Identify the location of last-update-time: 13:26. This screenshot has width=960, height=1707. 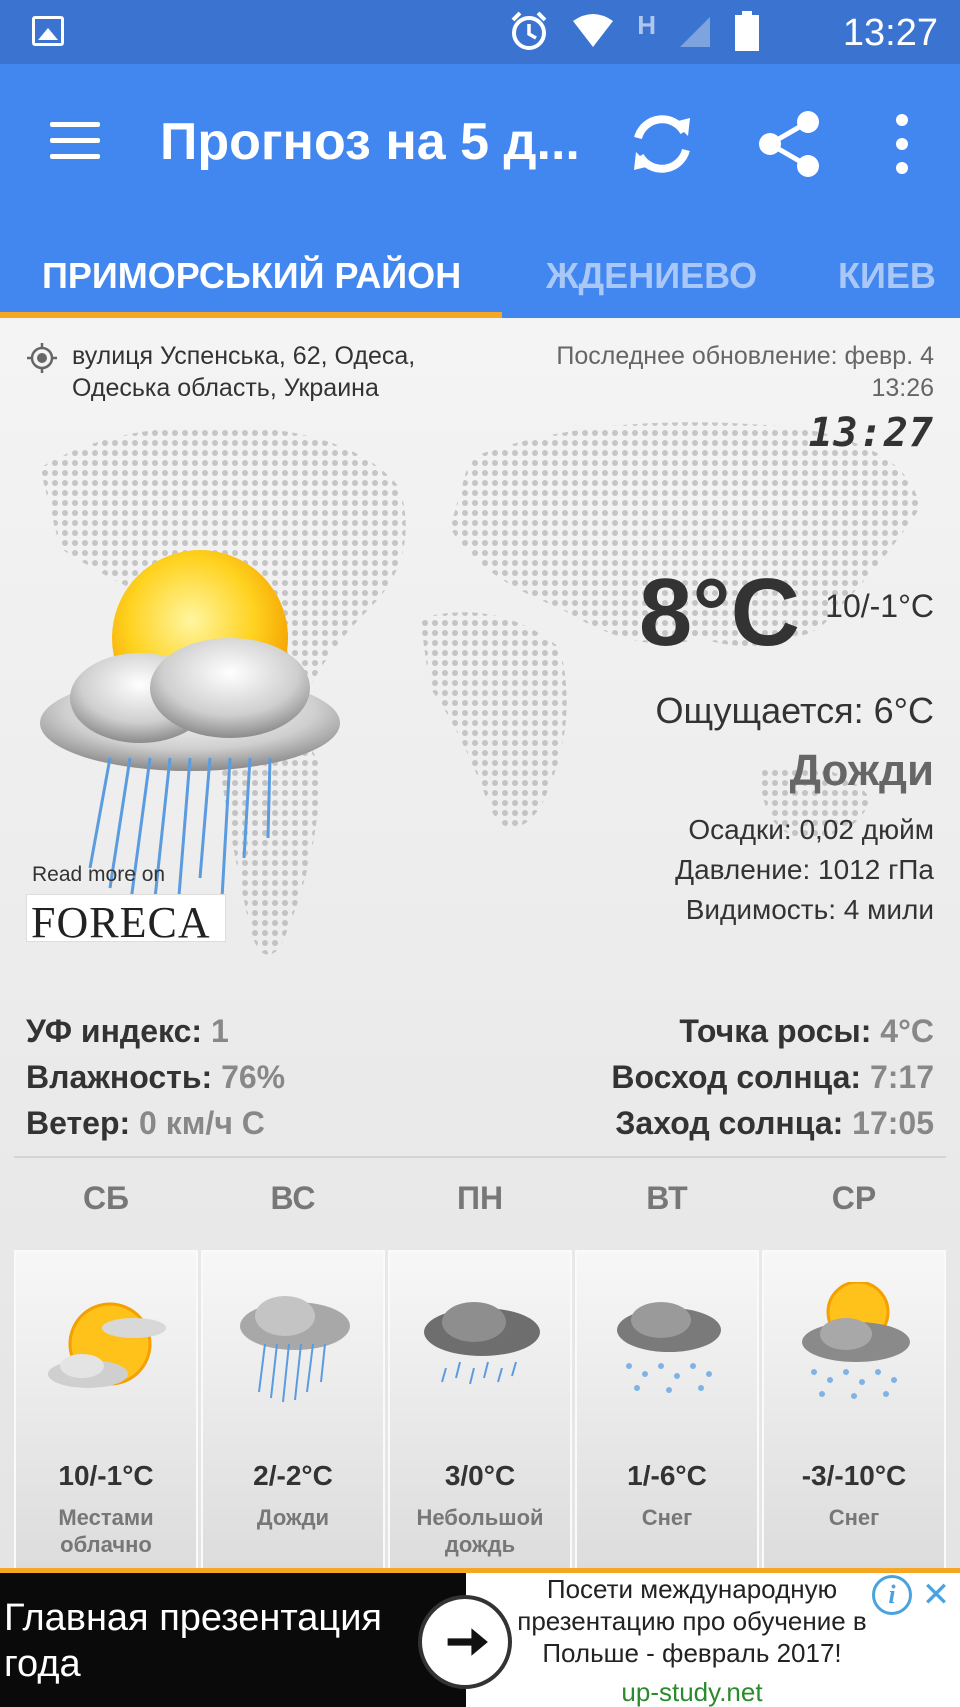
(902, 388).